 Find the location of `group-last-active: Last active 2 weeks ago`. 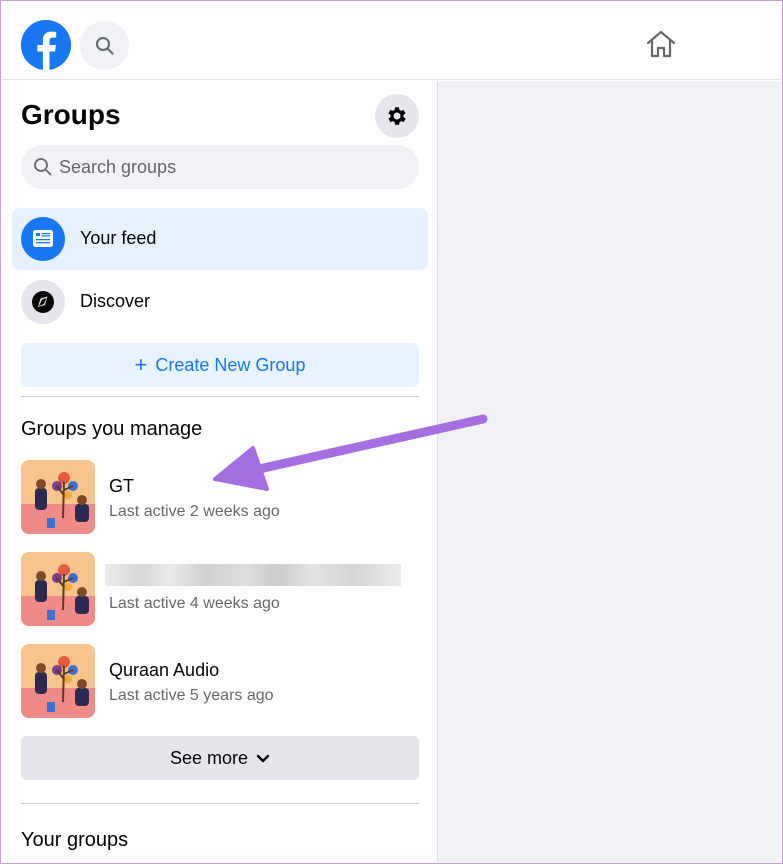

group-last-active: Last active 2 weeks ago is located at coordinates (194, 511).